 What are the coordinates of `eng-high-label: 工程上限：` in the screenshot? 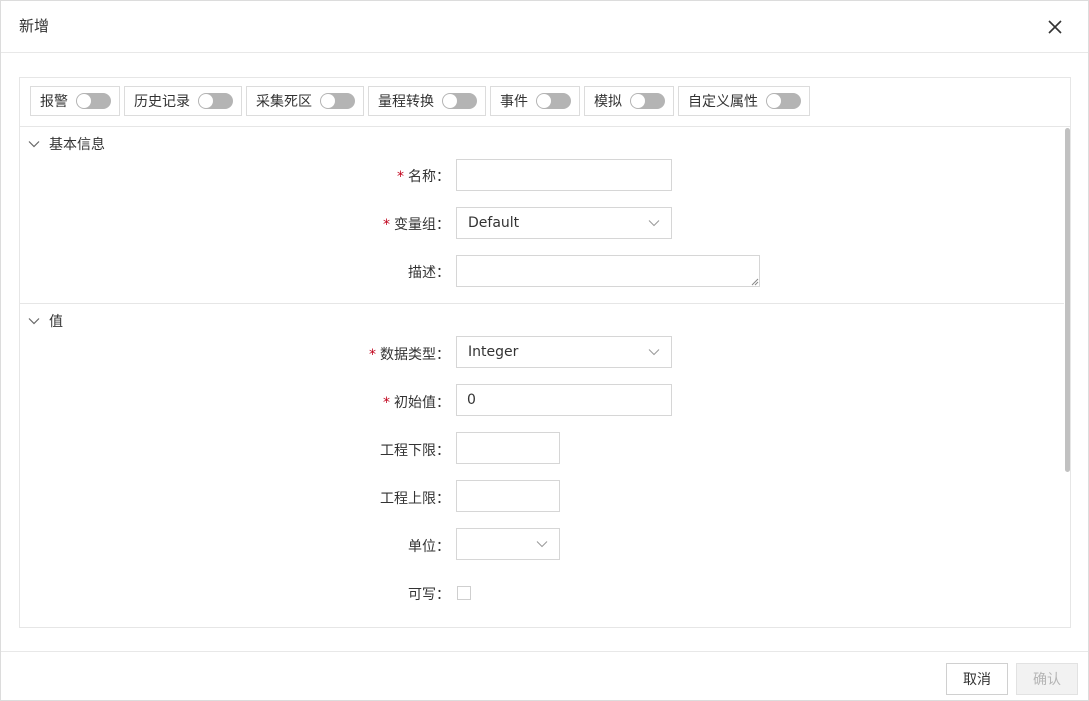 It's located at (415, 499).